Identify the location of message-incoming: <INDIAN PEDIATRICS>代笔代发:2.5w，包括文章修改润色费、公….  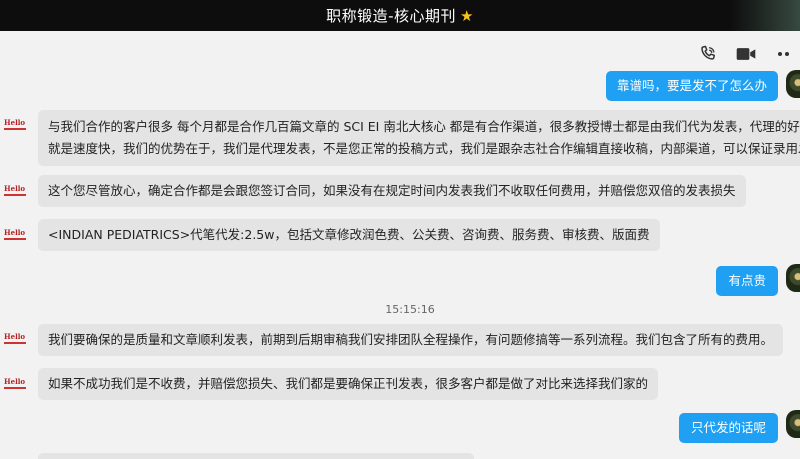
(349, 235).